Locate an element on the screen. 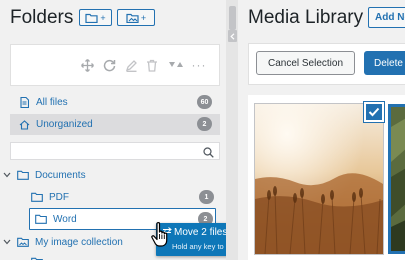  folder-label: Word is located at coordinates (65, 219).